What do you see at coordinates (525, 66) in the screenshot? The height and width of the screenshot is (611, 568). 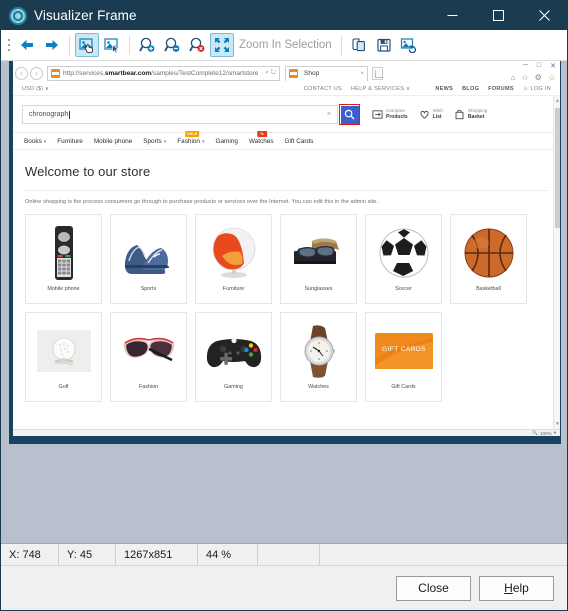 I see `browser-minimize-button: ─` at bounding box center [525, 66].